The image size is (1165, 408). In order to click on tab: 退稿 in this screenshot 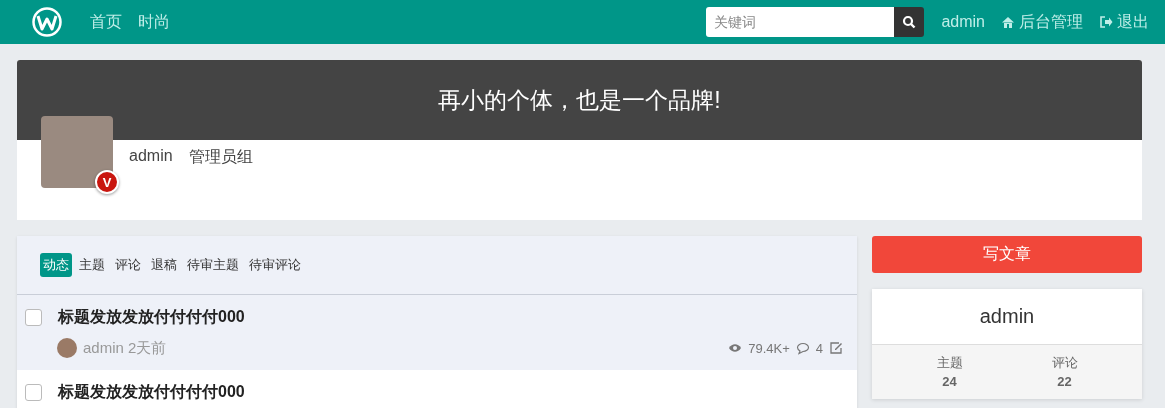, I will do `click(164, 265)`.